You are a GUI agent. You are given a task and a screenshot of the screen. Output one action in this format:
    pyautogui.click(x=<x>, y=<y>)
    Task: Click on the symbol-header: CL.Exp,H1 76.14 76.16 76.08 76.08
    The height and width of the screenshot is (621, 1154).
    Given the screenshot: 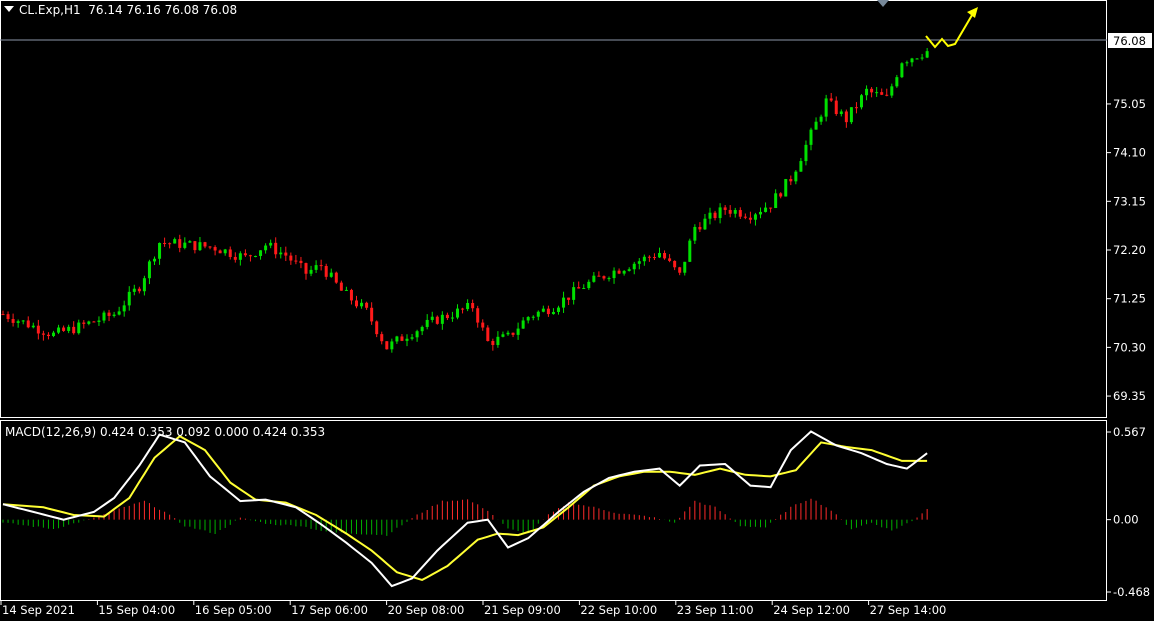 What is the action you would take?
    pyautogui.click(x=120, y=10)
    